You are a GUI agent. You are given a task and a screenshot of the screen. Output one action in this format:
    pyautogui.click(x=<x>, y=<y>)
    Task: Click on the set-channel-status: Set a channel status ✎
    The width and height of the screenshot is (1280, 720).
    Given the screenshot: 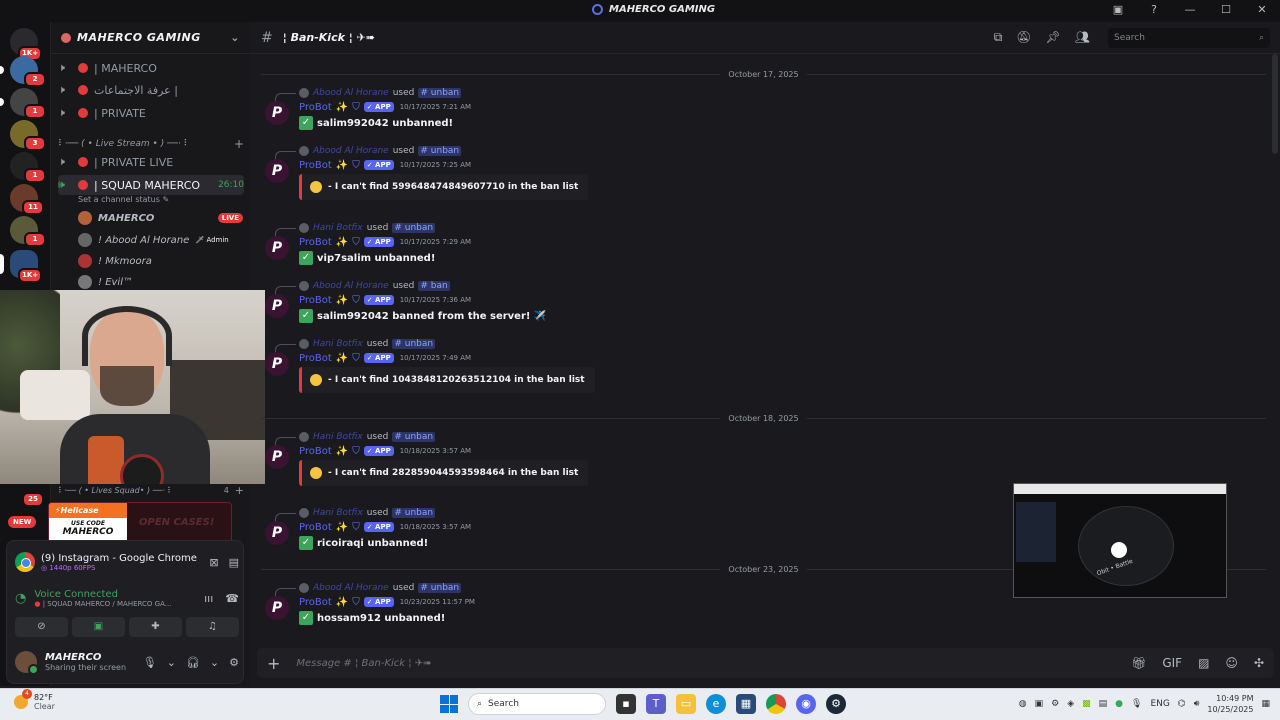 What is the action you would take?
    pyautogui.click(x=123, y=199)
    